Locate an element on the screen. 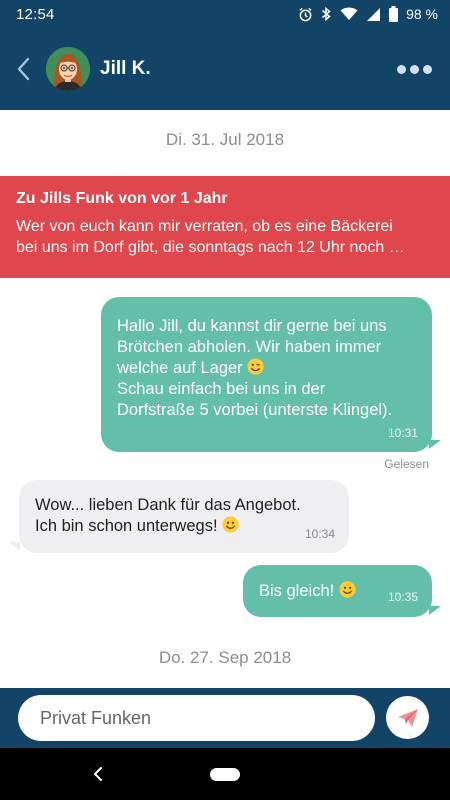 This screenshot has width=450, height=800. message-line: Bis gleich! is located at coordinates (297, 591).